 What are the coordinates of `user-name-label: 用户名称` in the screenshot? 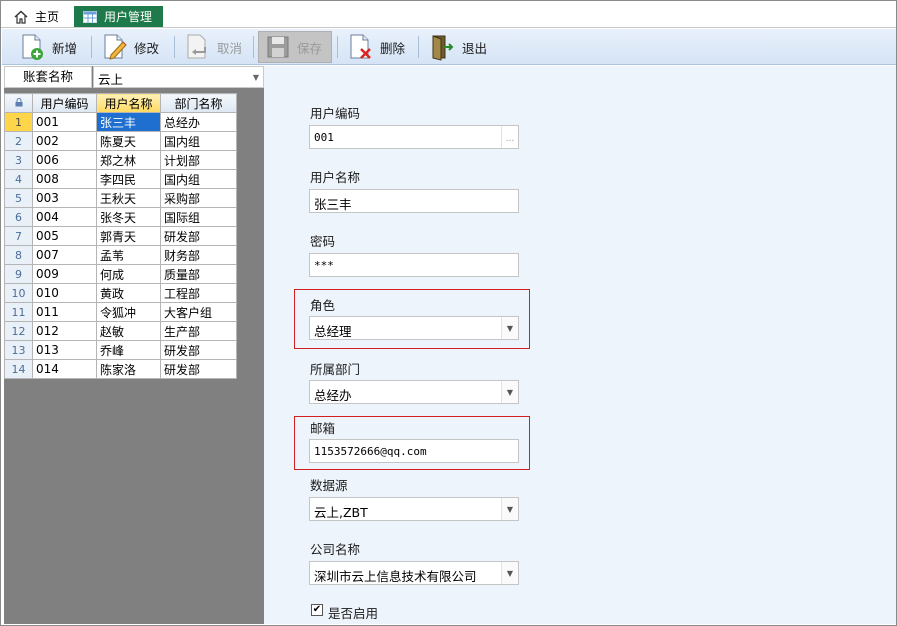 It's located at (335, 177).